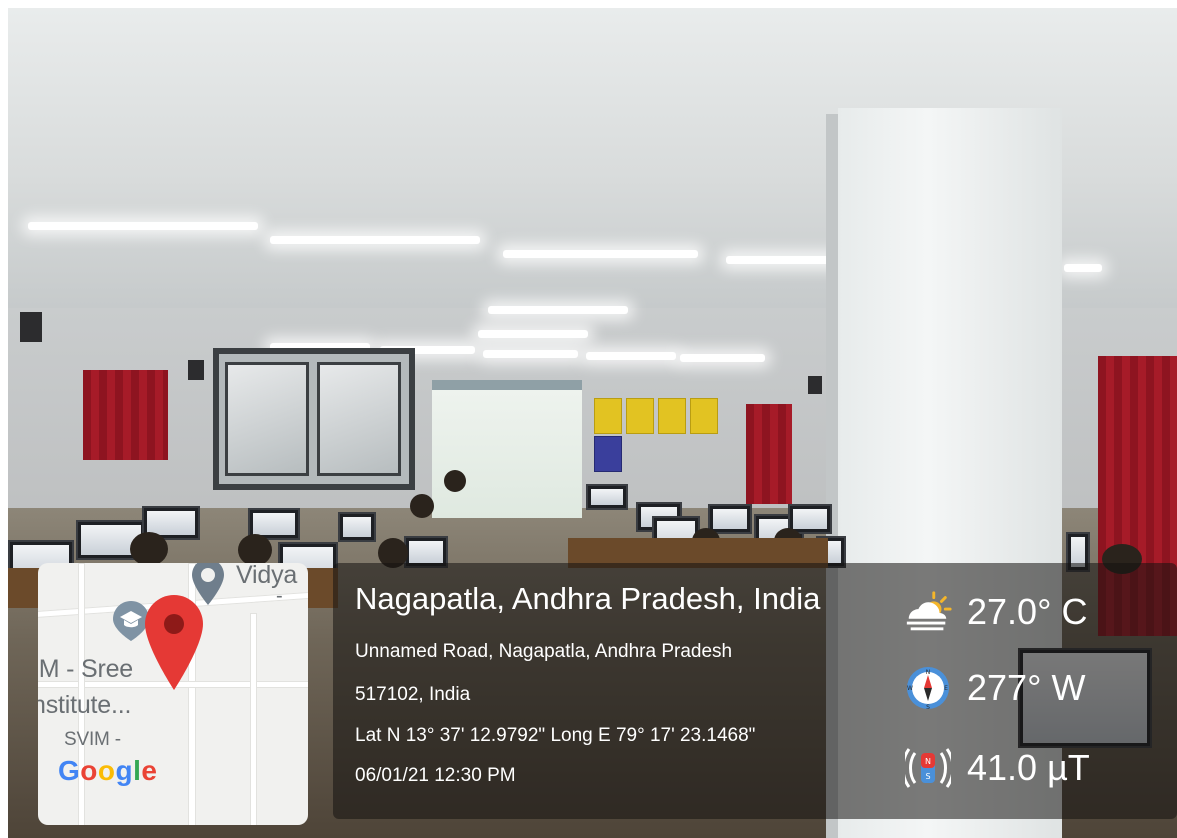 The image size is (1177, 838). I want to click on map-label-vidya: Vidya, so click(267, 576).